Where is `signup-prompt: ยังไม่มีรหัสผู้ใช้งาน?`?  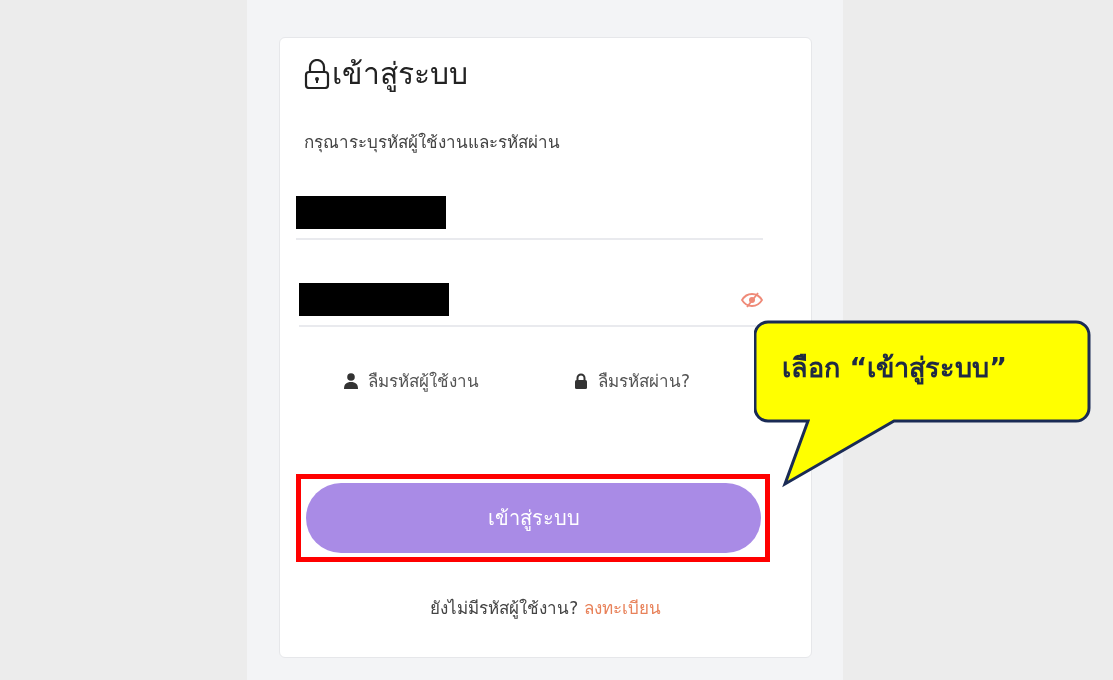 signup-prompt: ยังไม่มีรหัสผู้ใช้งาน? is located at coordinates (505, 608).